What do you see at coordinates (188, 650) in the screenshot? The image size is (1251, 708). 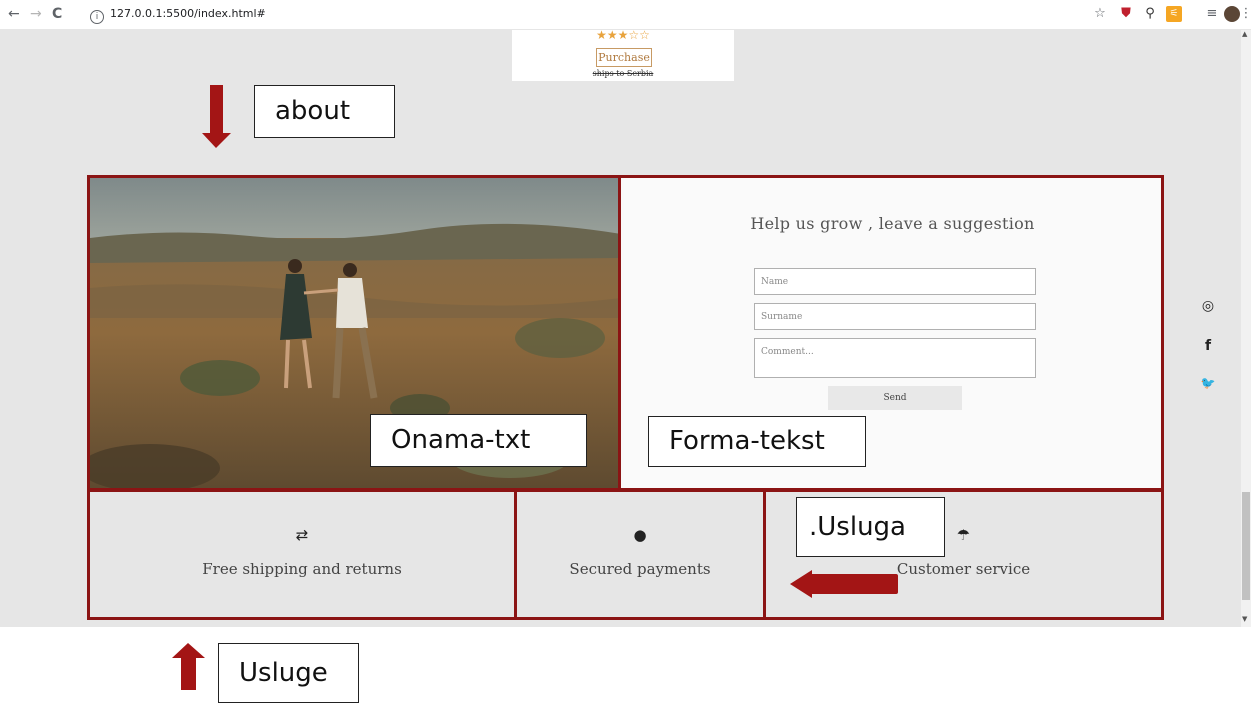 I see `usluge-arrow-head` at bounding box center [188, 650].